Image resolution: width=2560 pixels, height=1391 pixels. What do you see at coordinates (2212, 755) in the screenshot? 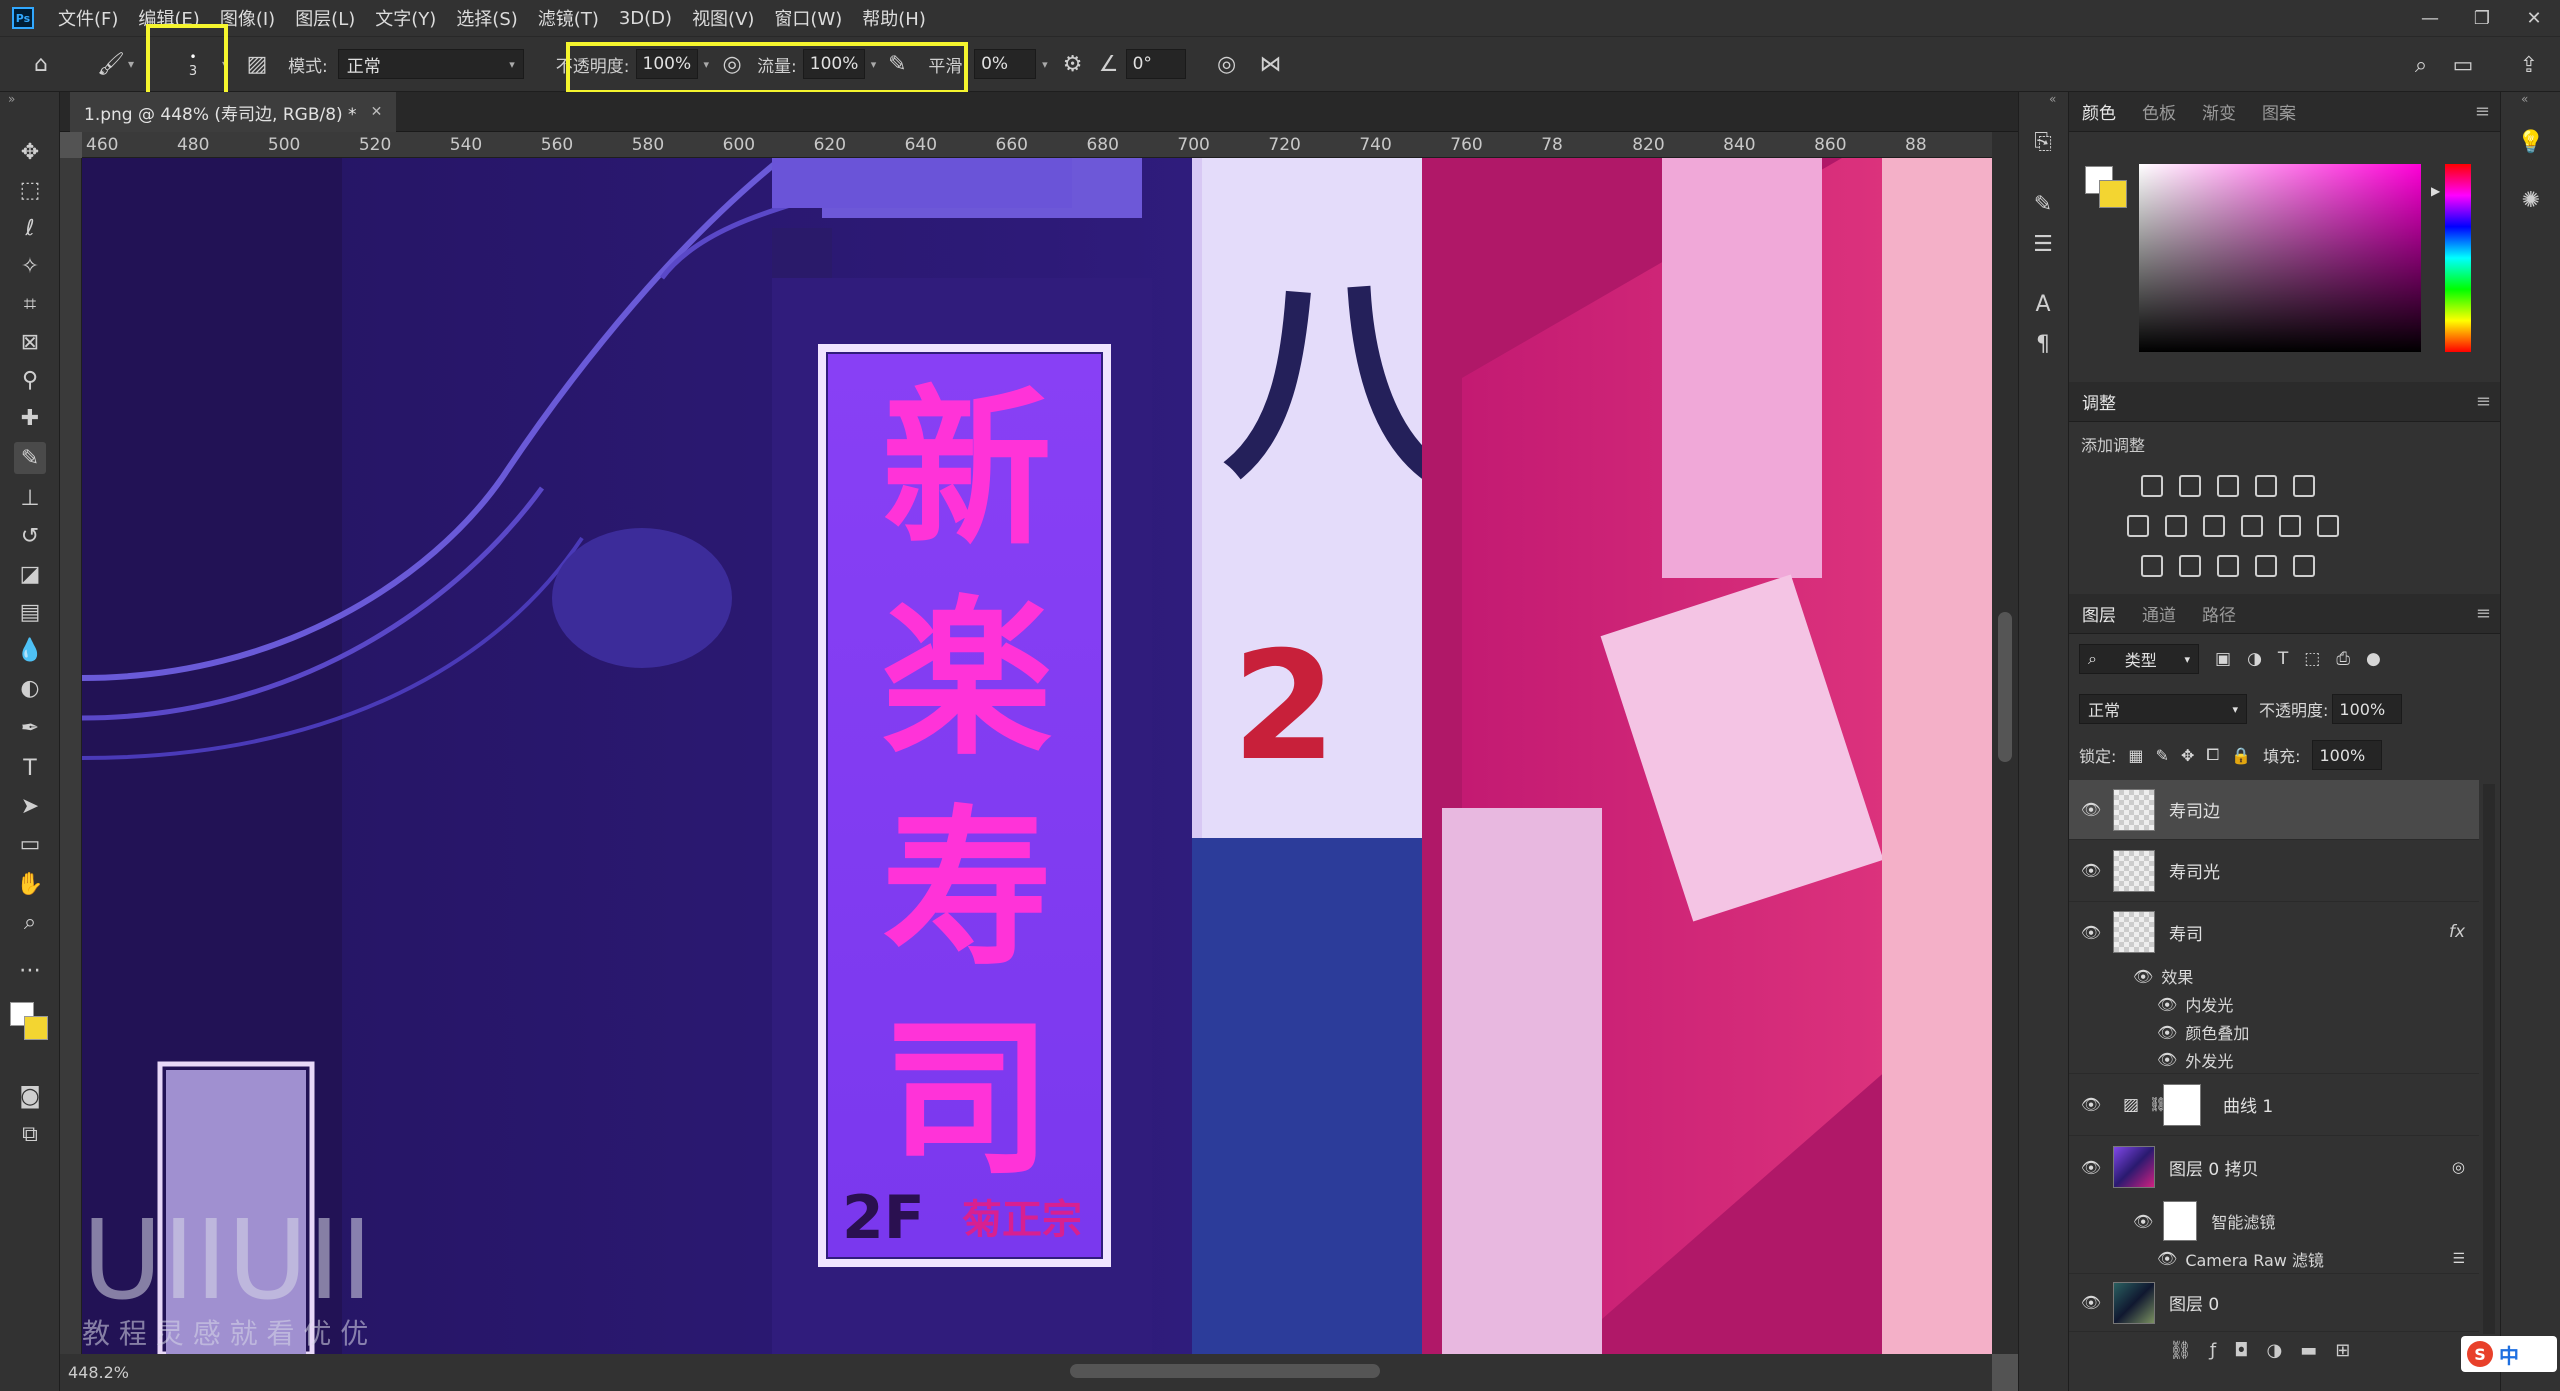
I see `lock-artboard-icon: ⧠` at bounding box center [2212, 755].